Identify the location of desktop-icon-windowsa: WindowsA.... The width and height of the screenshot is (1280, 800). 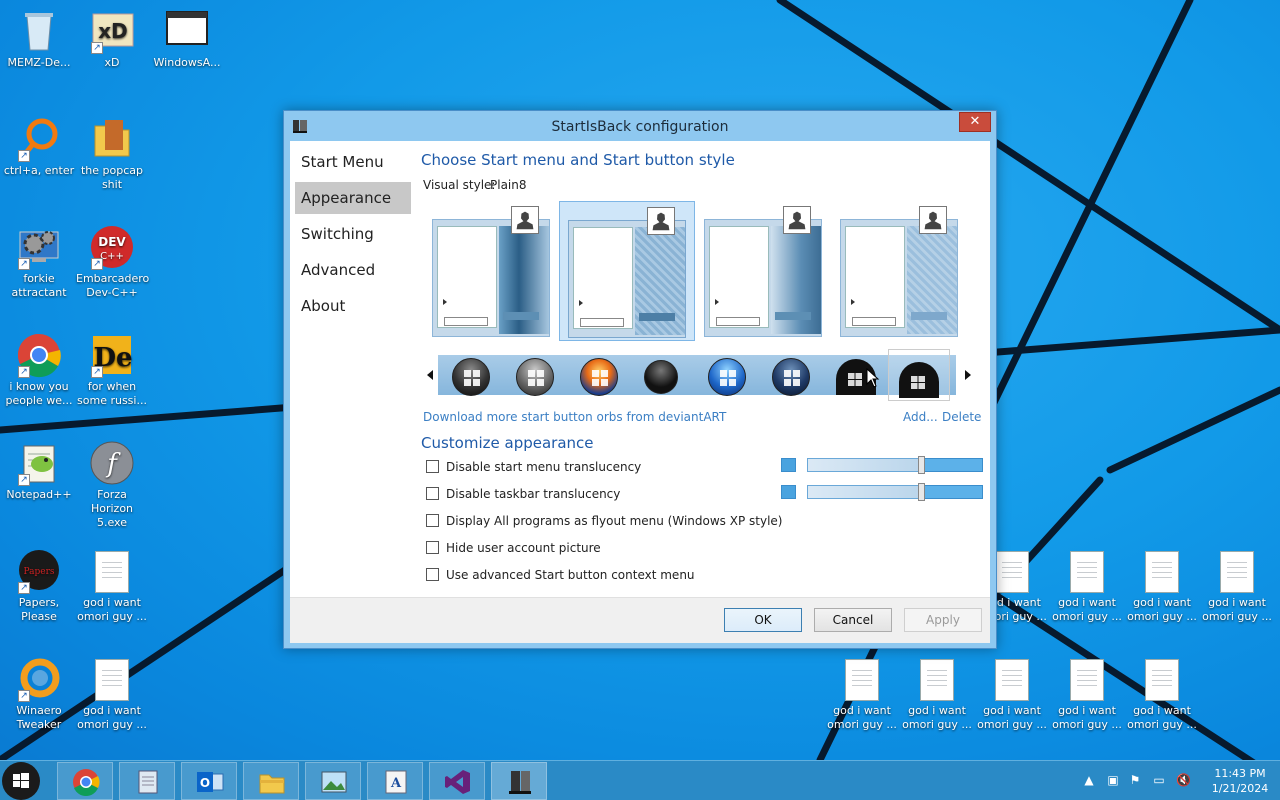
(187, 39).